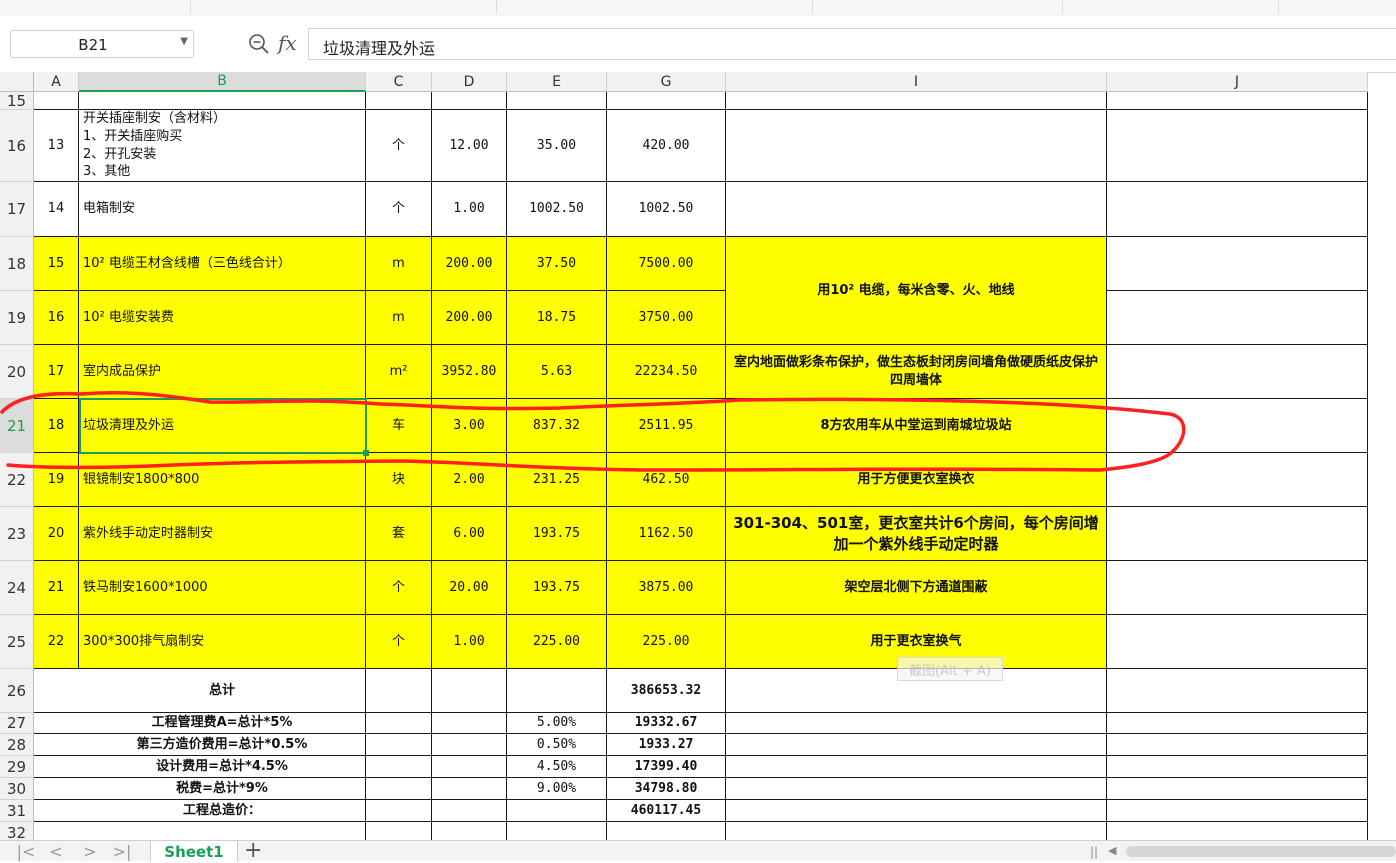 This screenshot has height=863, width=1396. What do you see at coordinates (399, 372) in the screenshot?
I see `cell-c20: m²` at bounding box center [399, 372].